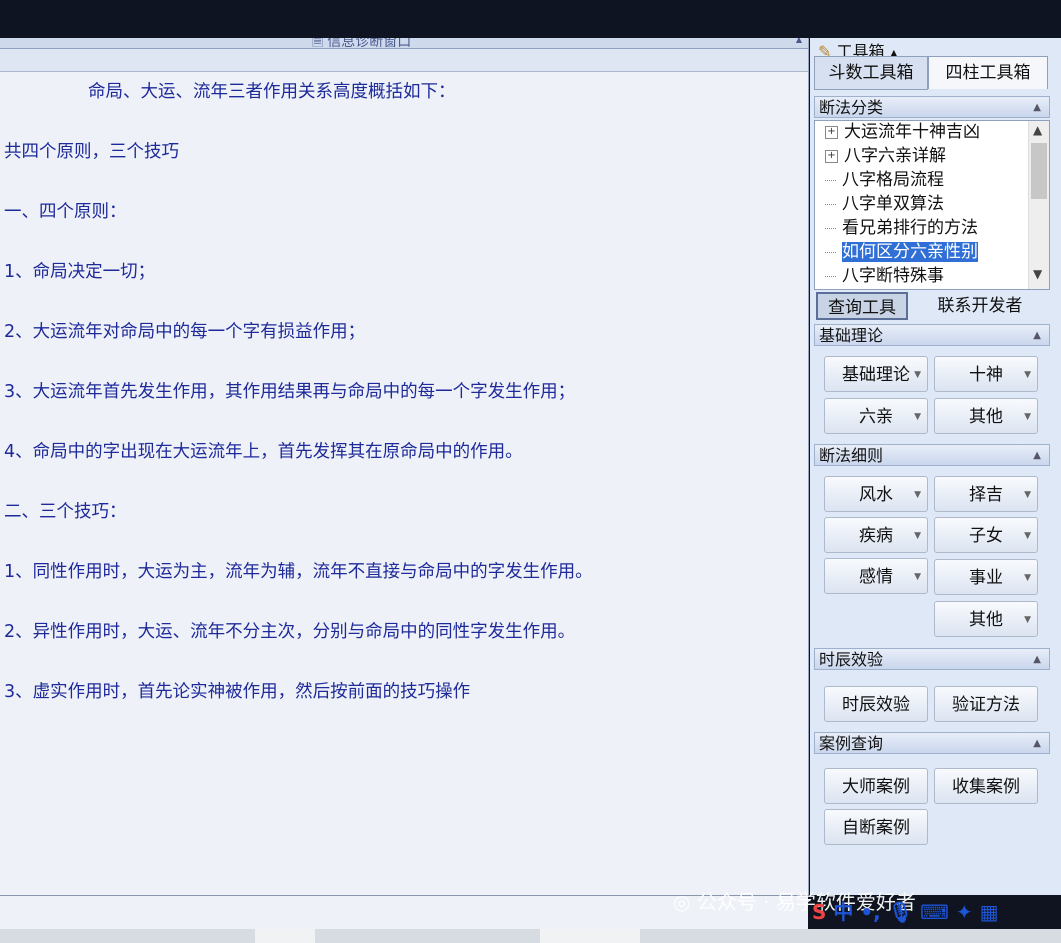  Describe the element at coordinates (404, 60) in the screenshot. I see `window-toolbar` at that location.